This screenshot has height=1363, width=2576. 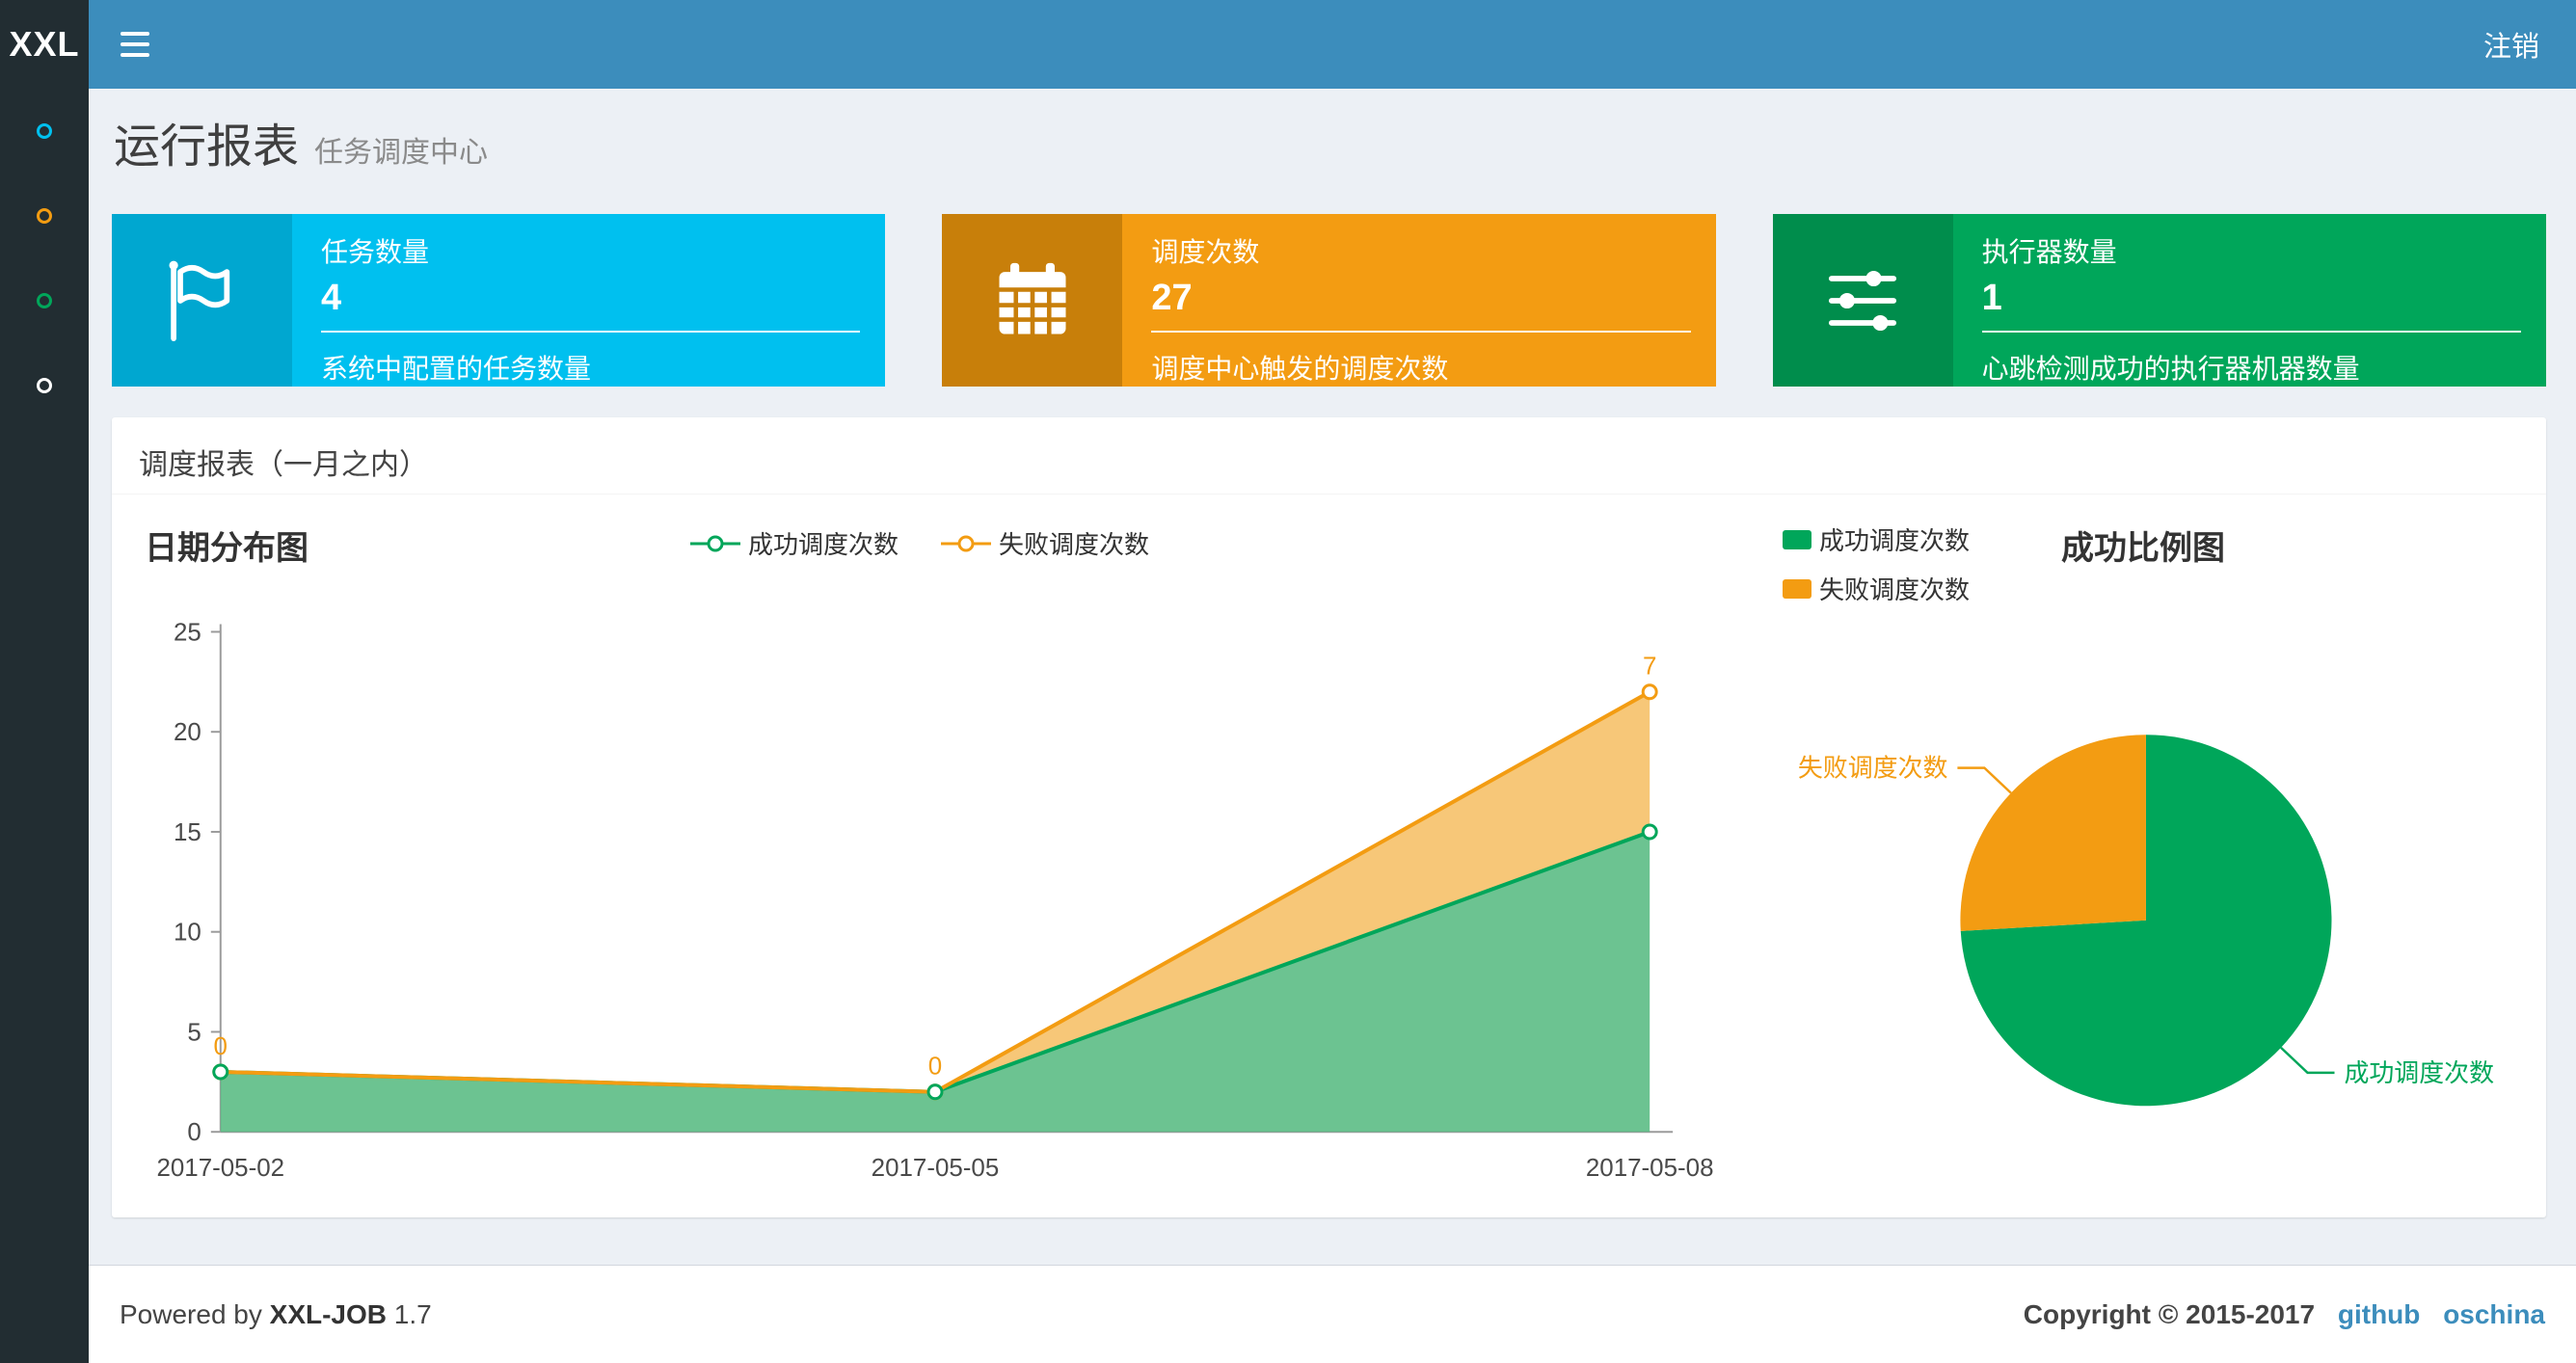 I want to click on logout-link: 注销, so click(x=2512, y=44).